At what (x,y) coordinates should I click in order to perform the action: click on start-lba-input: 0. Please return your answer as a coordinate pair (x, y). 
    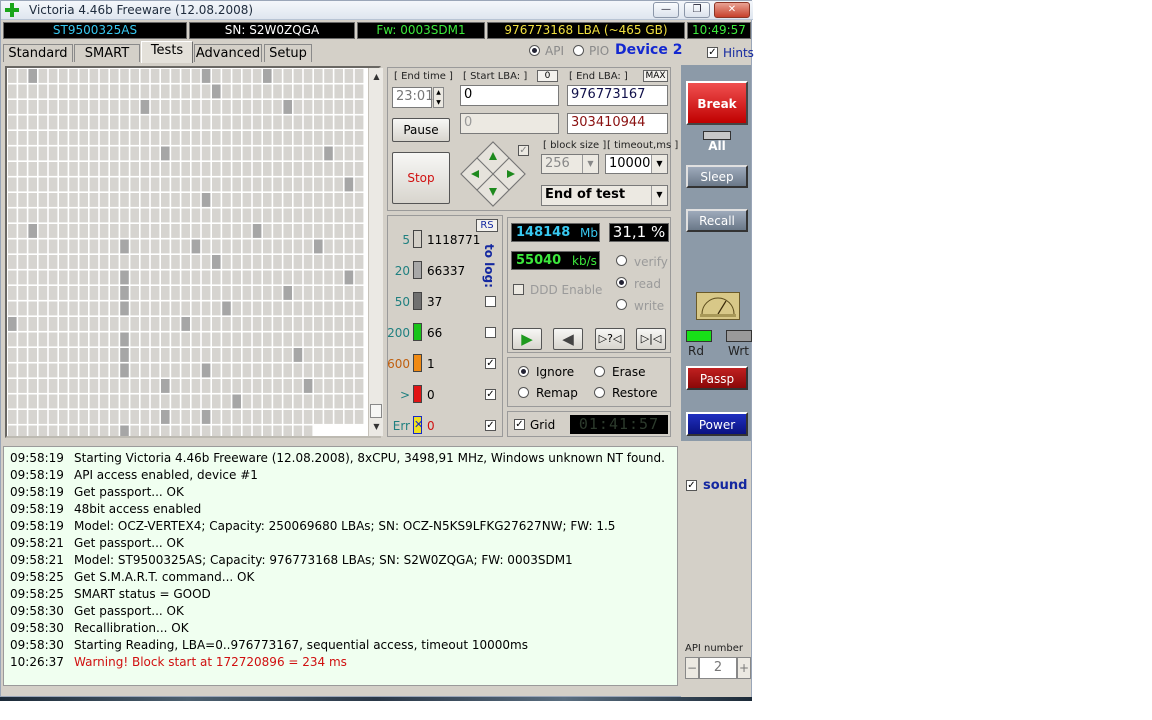
    Looking at the image, I should click on (509, 95).